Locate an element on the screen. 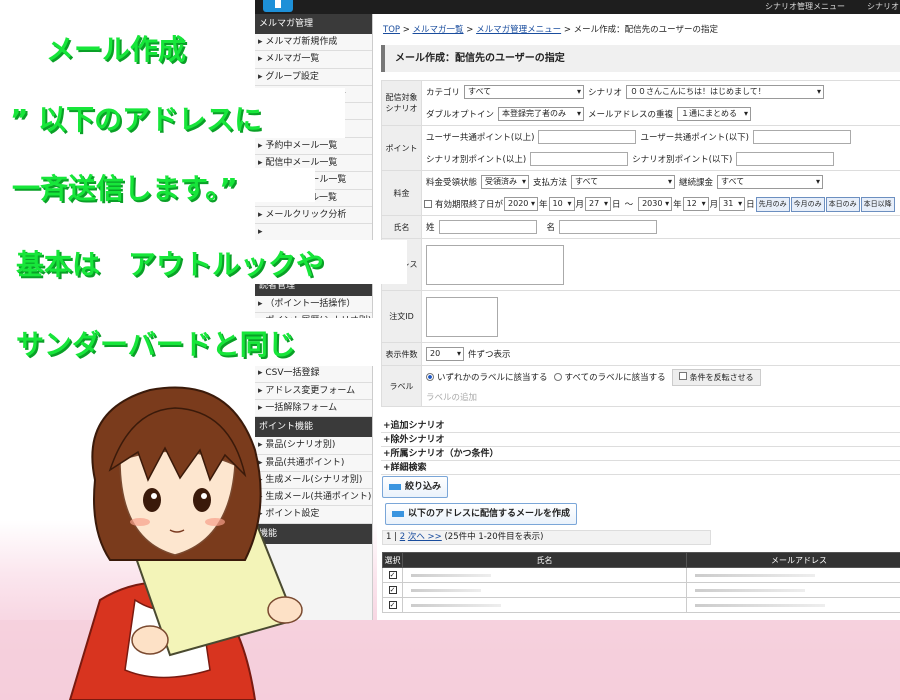  radio-all-text: すべてのラベルに該当する is located at coordinates (615, 378).